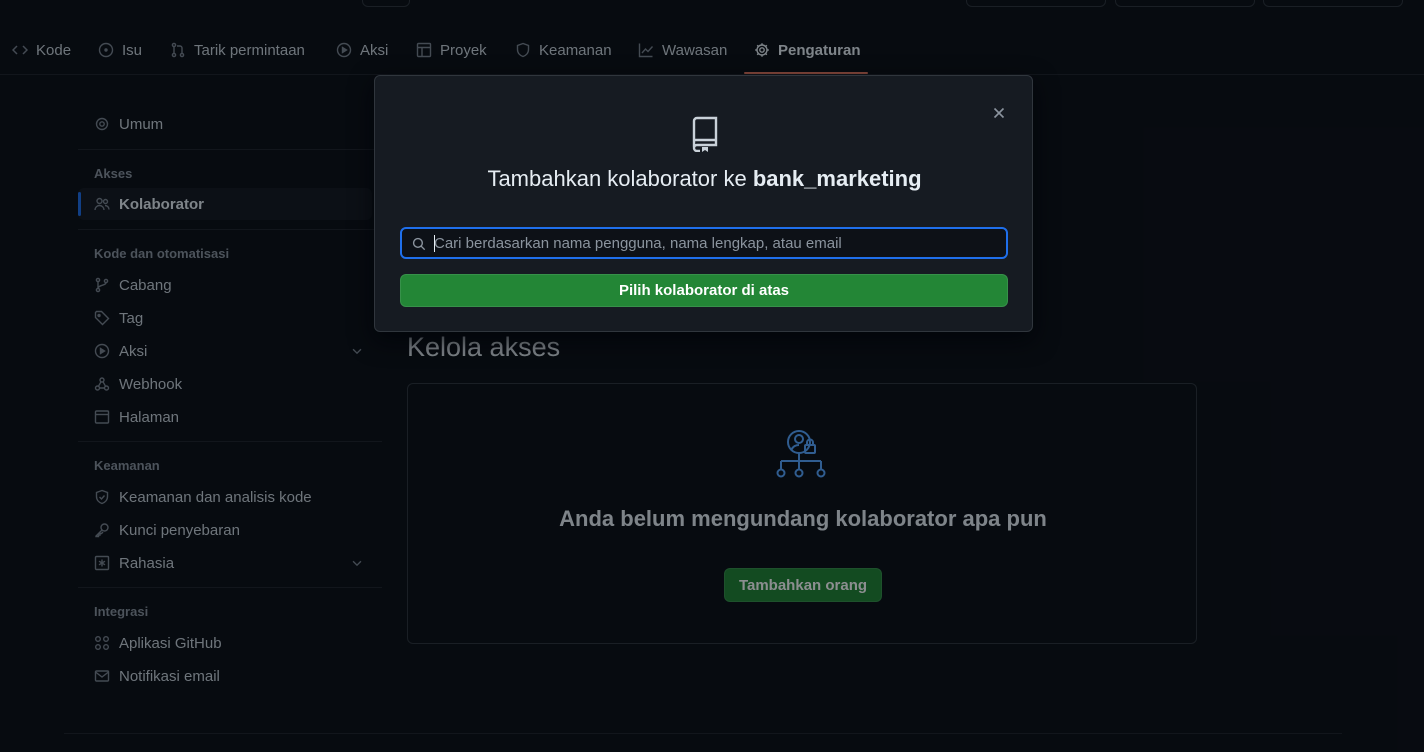 The width and height of the screenshot is (1424, 752). I want to click on select-collaborator-button: Pilih kolaborator di atas, so click(704, 290).